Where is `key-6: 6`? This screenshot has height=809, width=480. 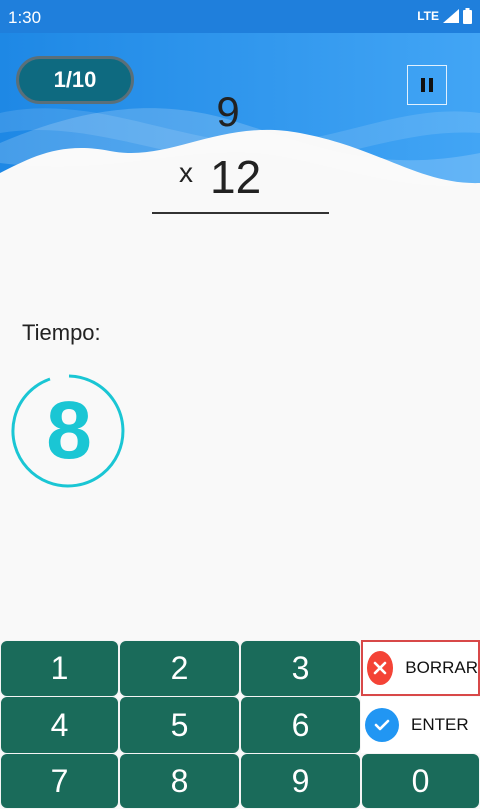
key-6: 6 is located at coordinates (300, 725).